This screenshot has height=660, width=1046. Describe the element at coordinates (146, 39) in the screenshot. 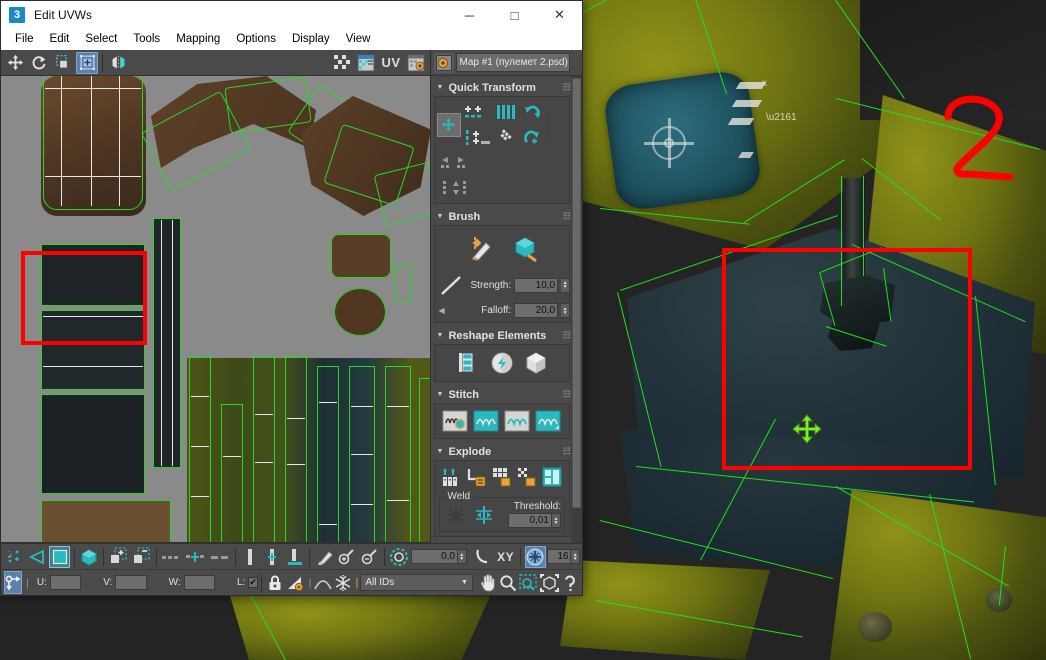

I see `menu-tools: Tools` at that location.